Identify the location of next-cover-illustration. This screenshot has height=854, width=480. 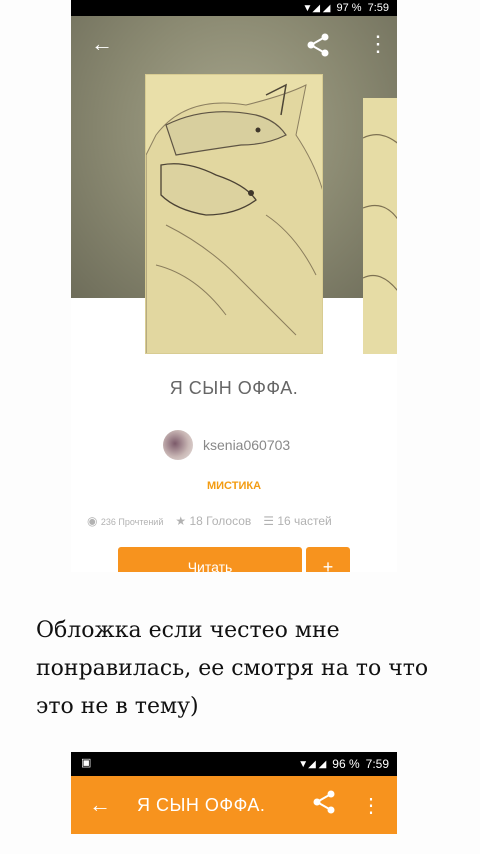
(380, 226).